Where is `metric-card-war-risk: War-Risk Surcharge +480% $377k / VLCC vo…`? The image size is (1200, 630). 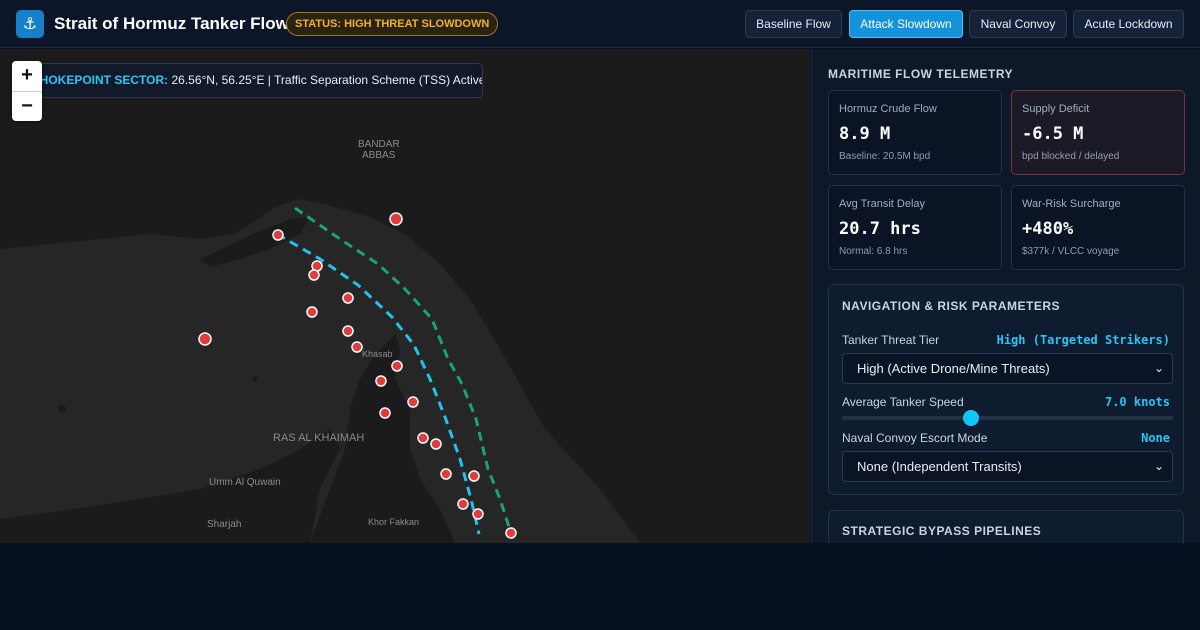
metric-card-war-risk: War-Risk Surcharge +480% $377k / VLCC vo… is located at coordinates (1098, 227).